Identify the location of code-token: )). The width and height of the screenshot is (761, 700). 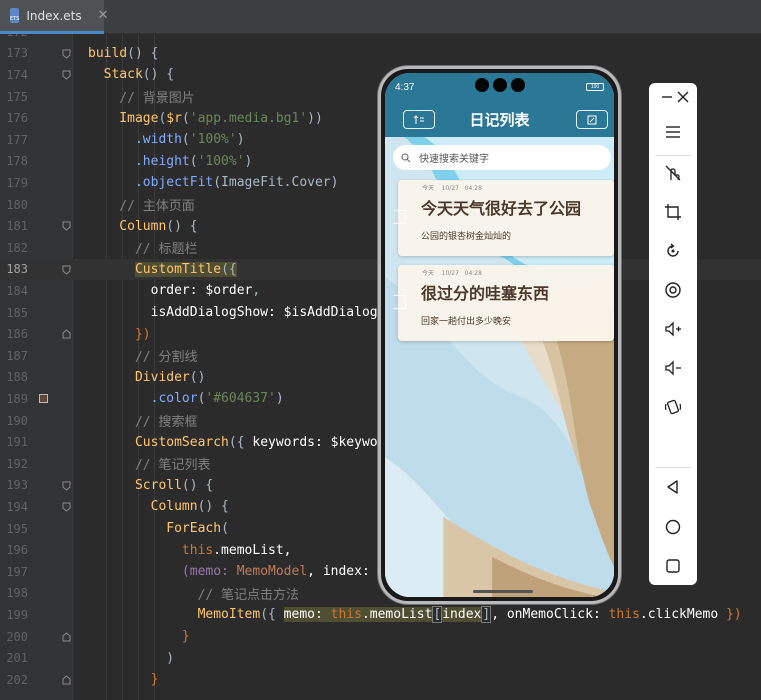
(315, 118).